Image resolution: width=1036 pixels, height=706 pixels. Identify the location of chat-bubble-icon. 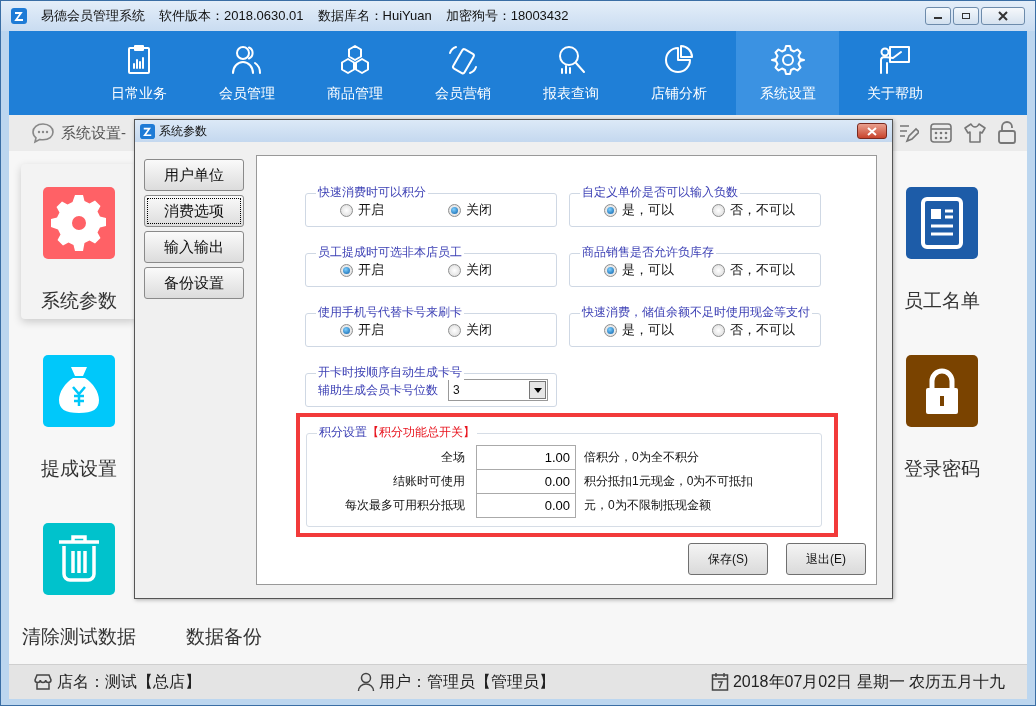
(43, 133).